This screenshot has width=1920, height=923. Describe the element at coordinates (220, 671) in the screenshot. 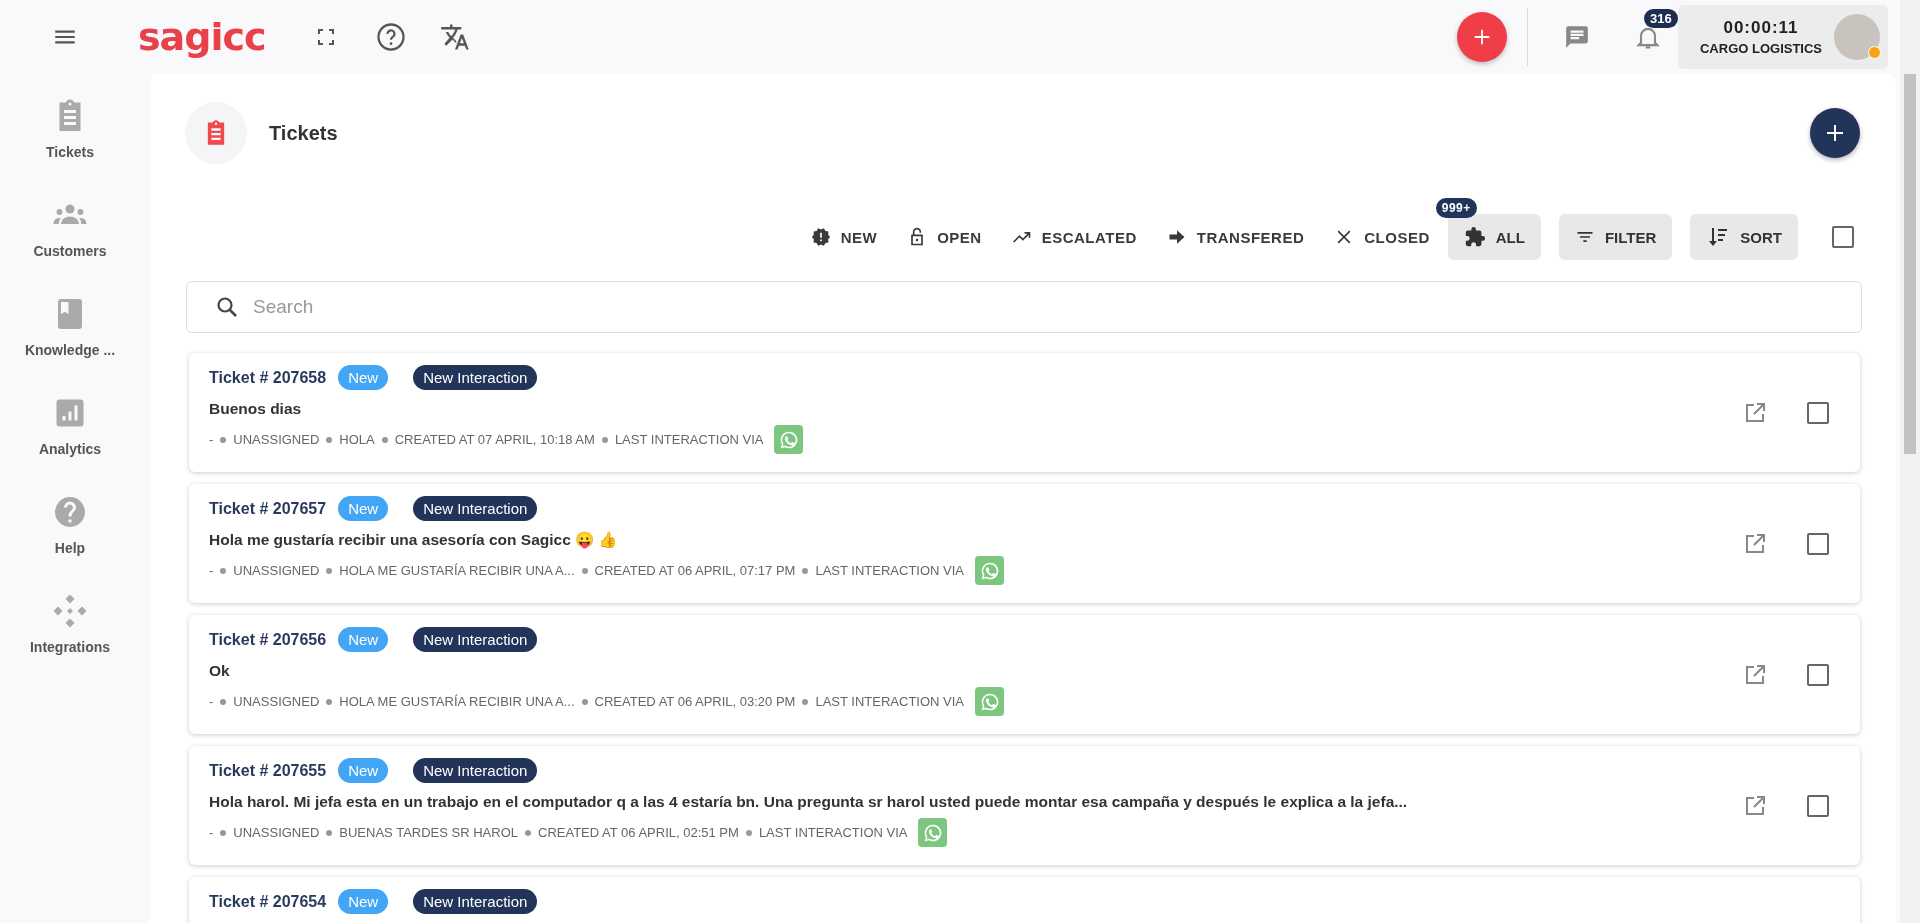

I see `ticket-subject: Ok` at that location.